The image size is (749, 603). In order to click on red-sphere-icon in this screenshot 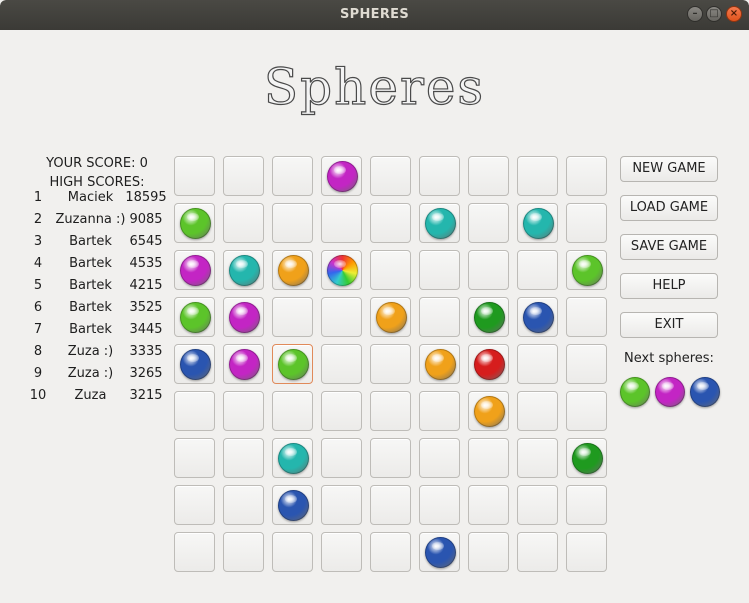, I will do `click(489, 364)`.